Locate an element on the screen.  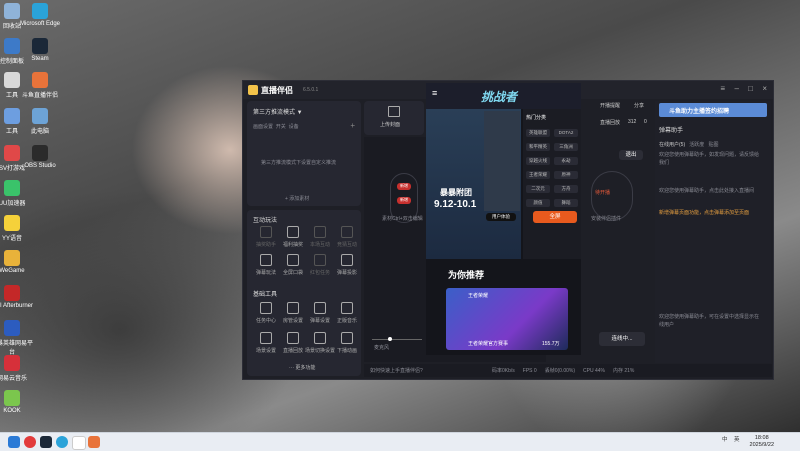
tab-activity: 活跃度 is located at coordinates (696, 145).